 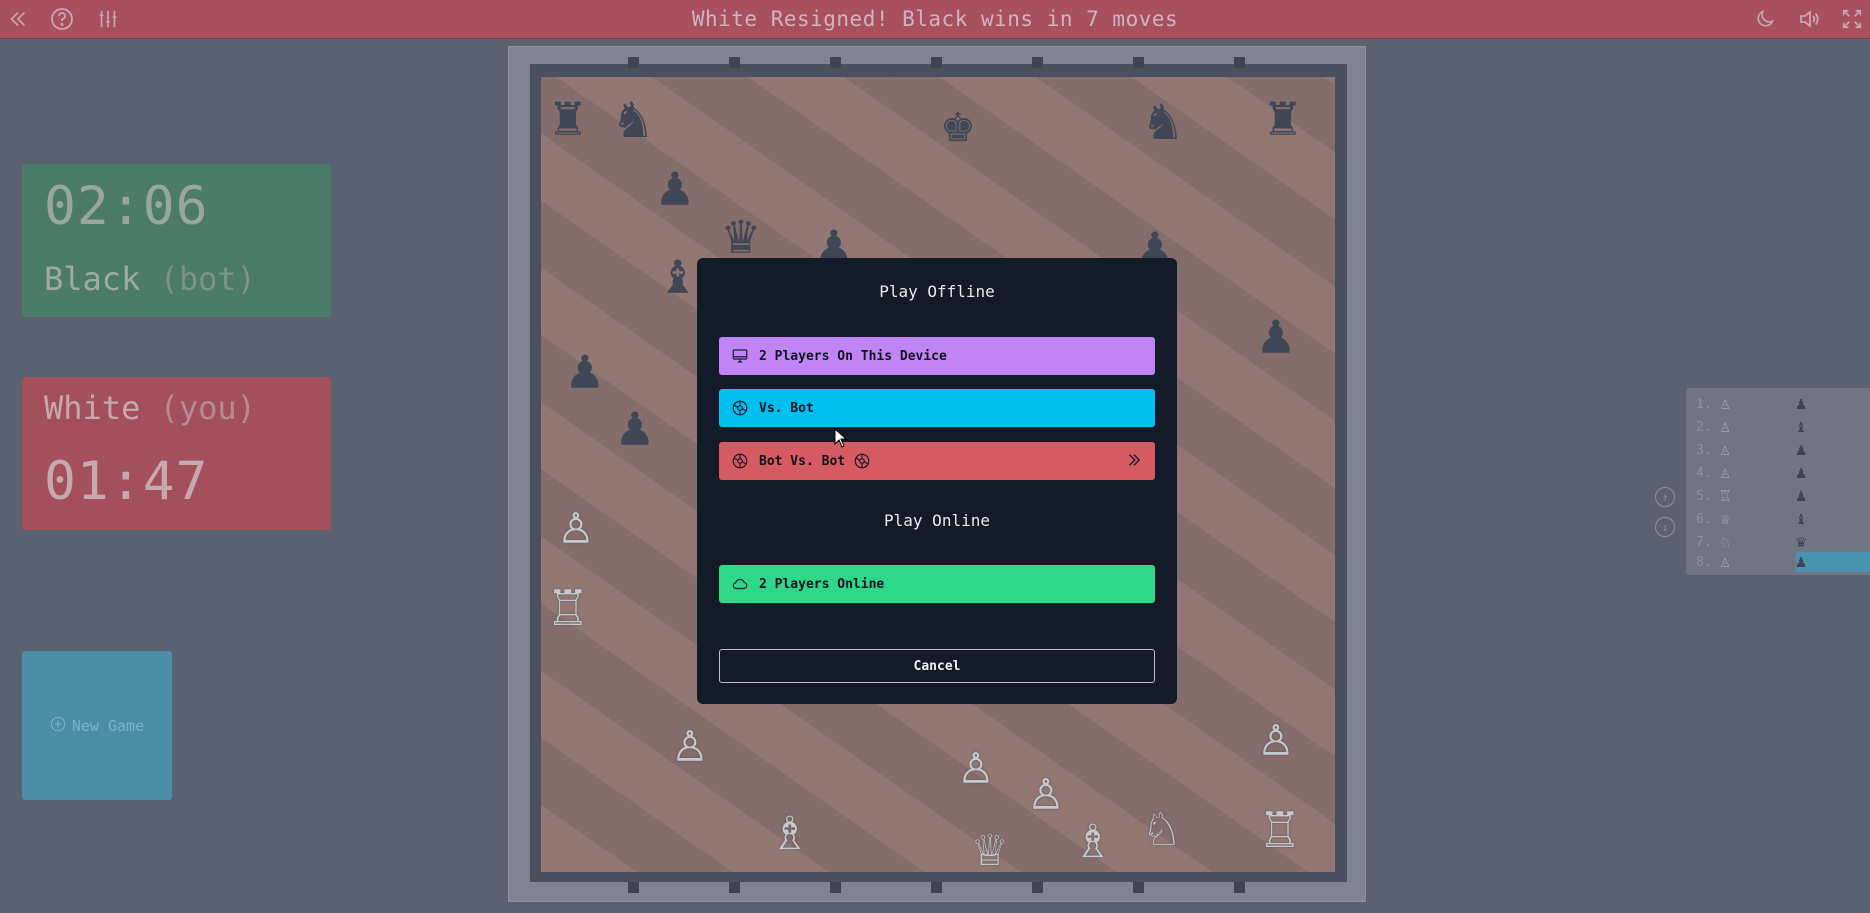 I want to click on new-game-label: New Game, so click(x=108, y=725).